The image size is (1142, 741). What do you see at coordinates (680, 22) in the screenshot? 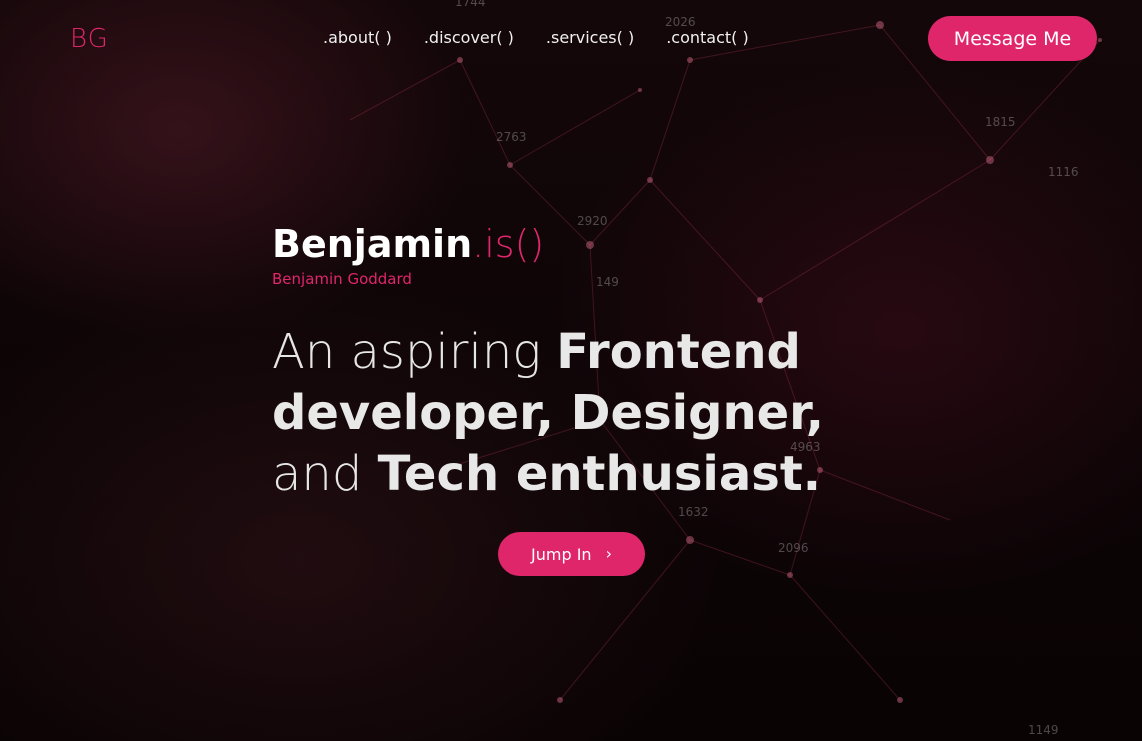
I see `bg-number: 2026` at bounding box center [680, 22].